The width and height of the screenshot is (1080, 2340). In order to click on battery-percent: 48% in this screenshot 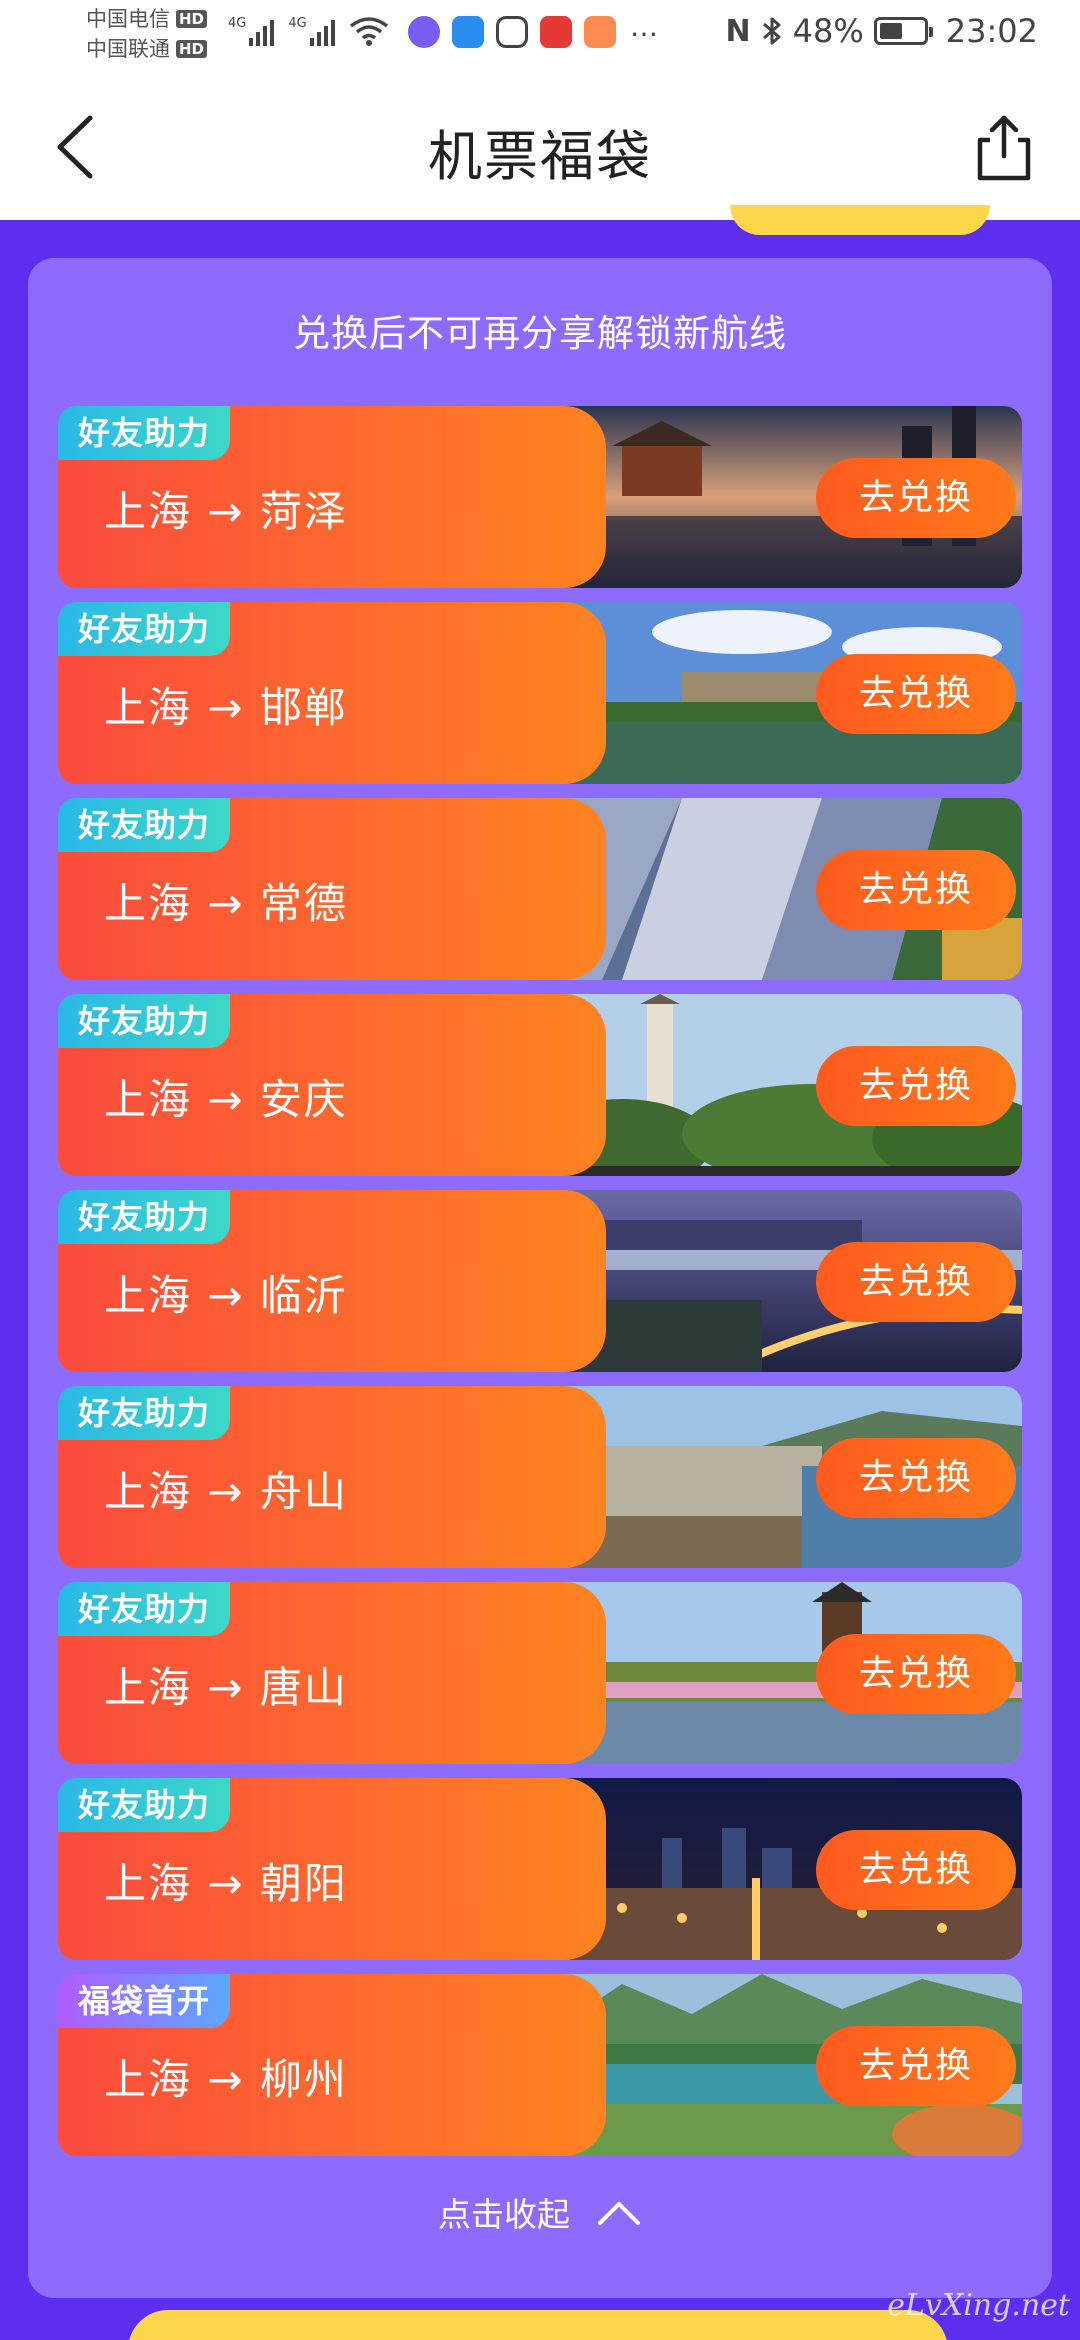, I will do `click(828, 31)`.